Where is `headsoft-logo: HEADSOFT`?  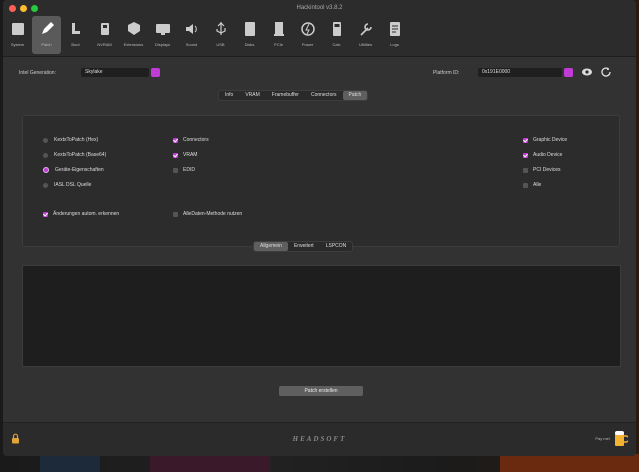
headsoft-logo: HEADSOFT is located at coordinates (319, 439).